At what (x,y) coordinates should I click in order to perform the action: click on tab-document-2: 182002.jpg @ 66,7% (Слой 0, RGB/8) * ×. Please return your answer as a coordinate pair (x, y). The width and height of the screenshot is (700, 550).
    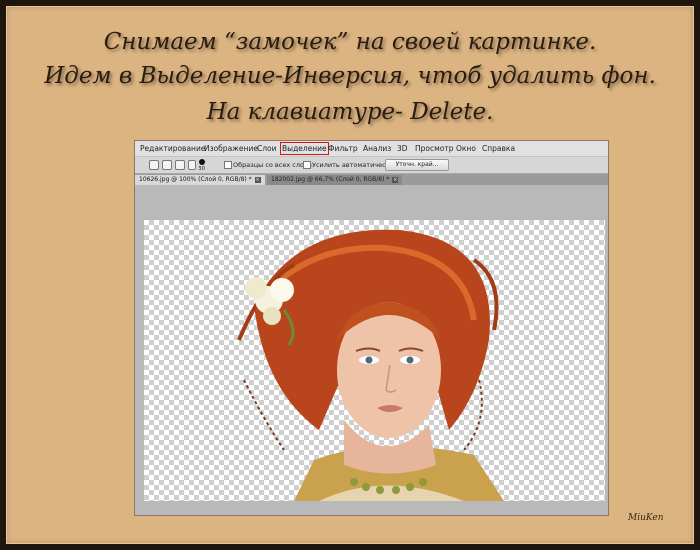
    Looking at the image, I should click on (335, 180).